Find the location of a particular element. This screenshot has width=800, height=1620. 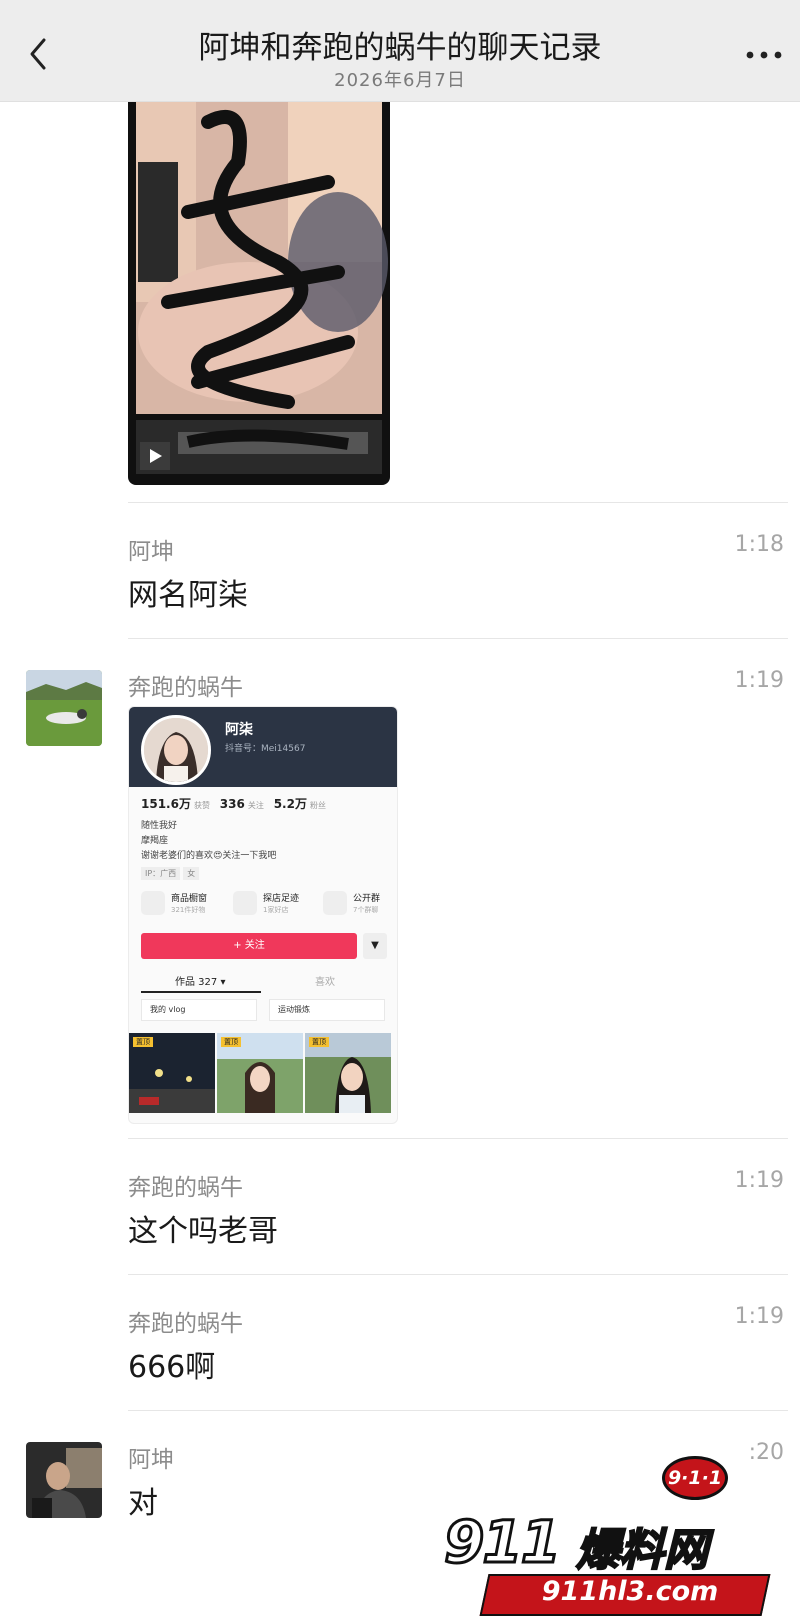

stat-fans-label: 粉丝 is located at coordinates (317, 805).